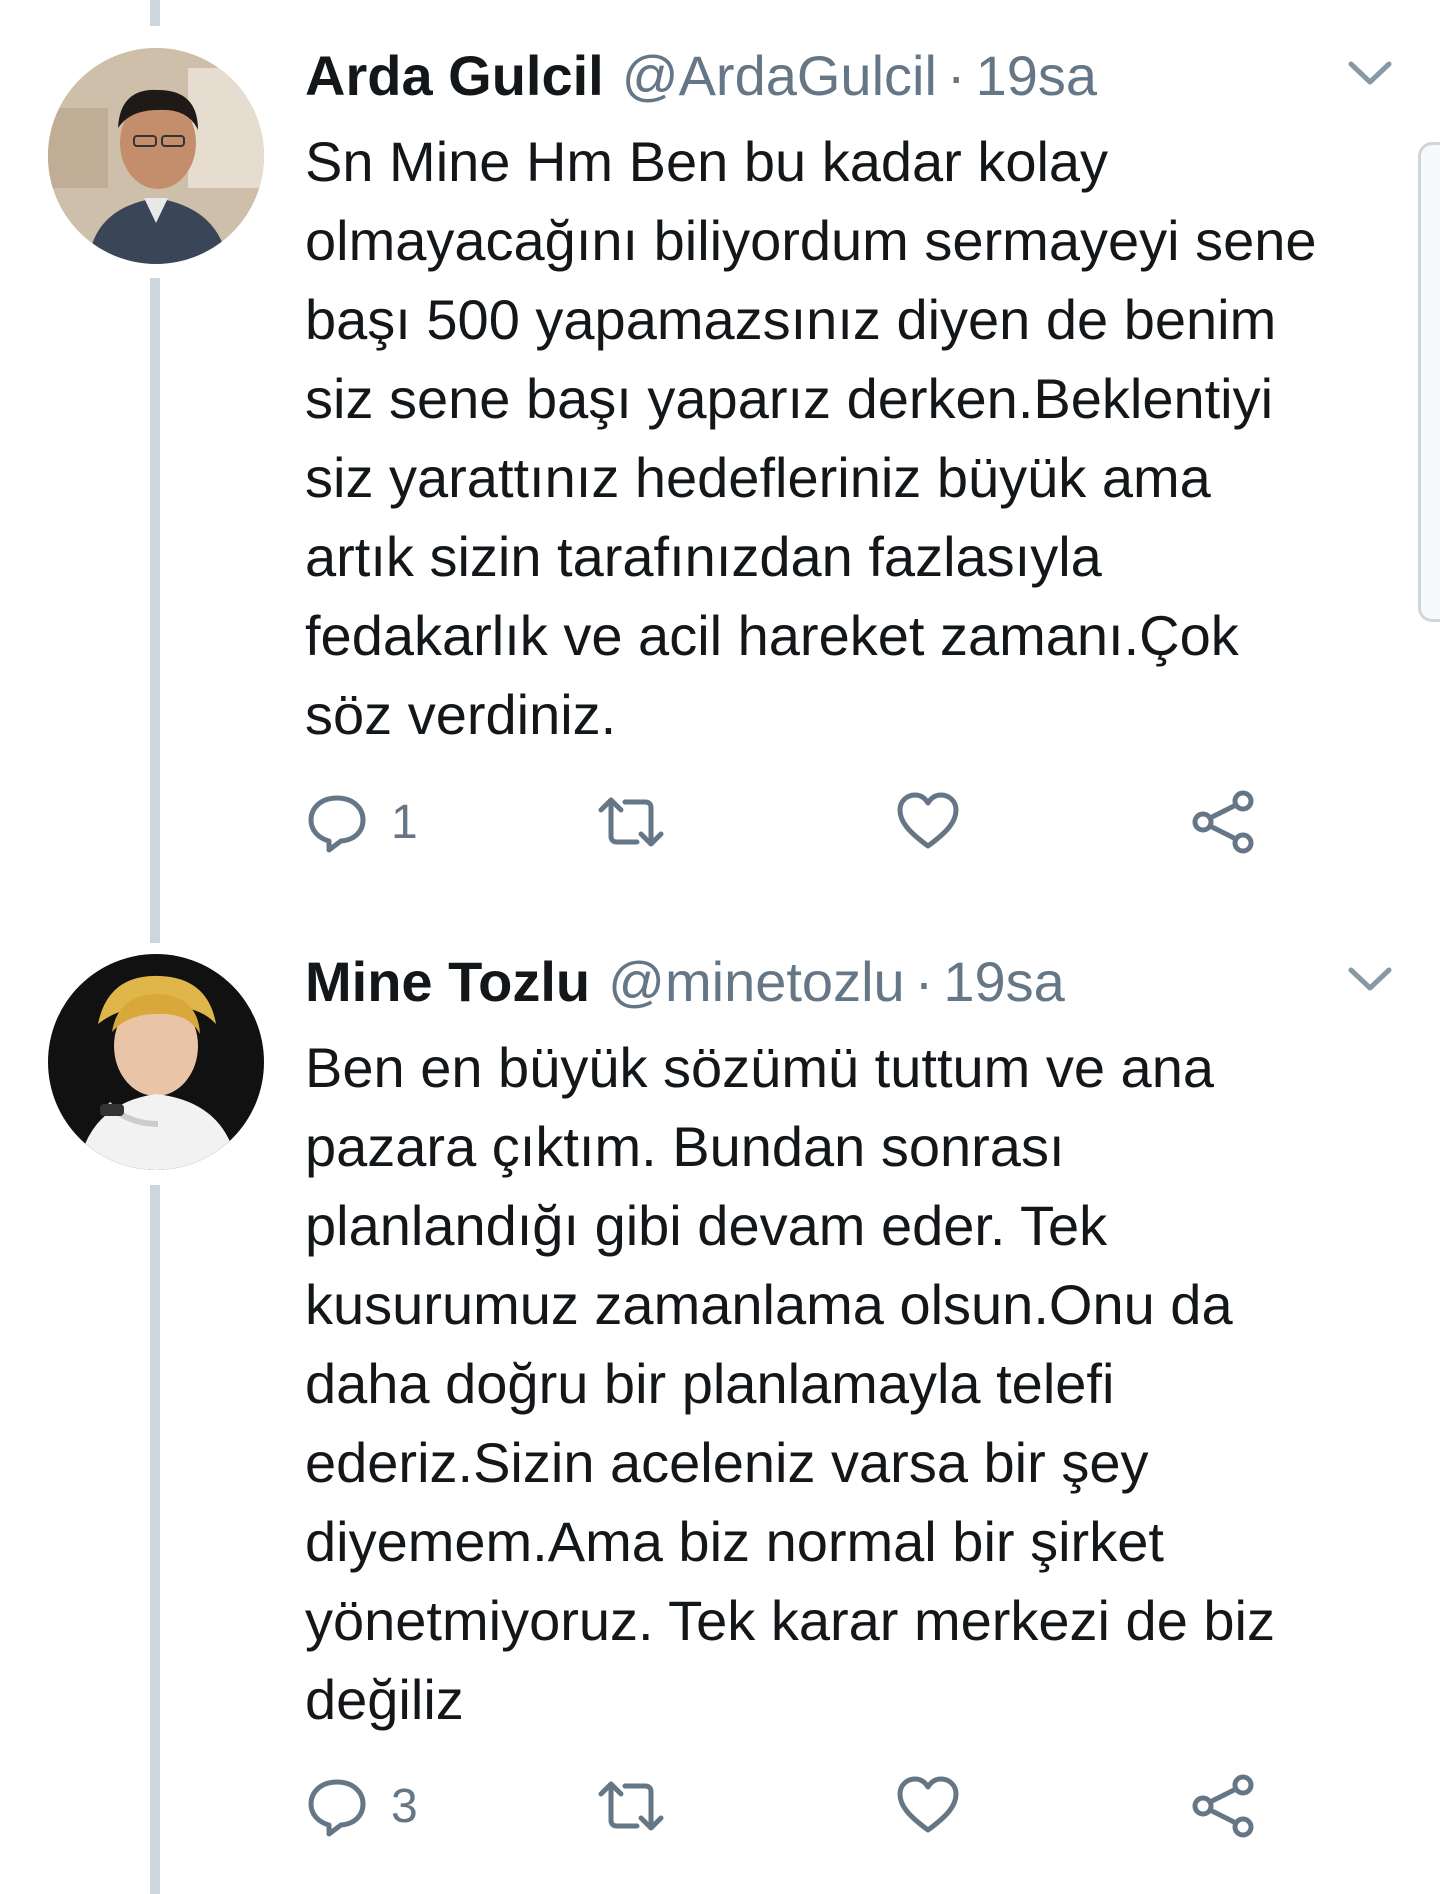  I want to click on reply-button: 1, so click(361, 822).